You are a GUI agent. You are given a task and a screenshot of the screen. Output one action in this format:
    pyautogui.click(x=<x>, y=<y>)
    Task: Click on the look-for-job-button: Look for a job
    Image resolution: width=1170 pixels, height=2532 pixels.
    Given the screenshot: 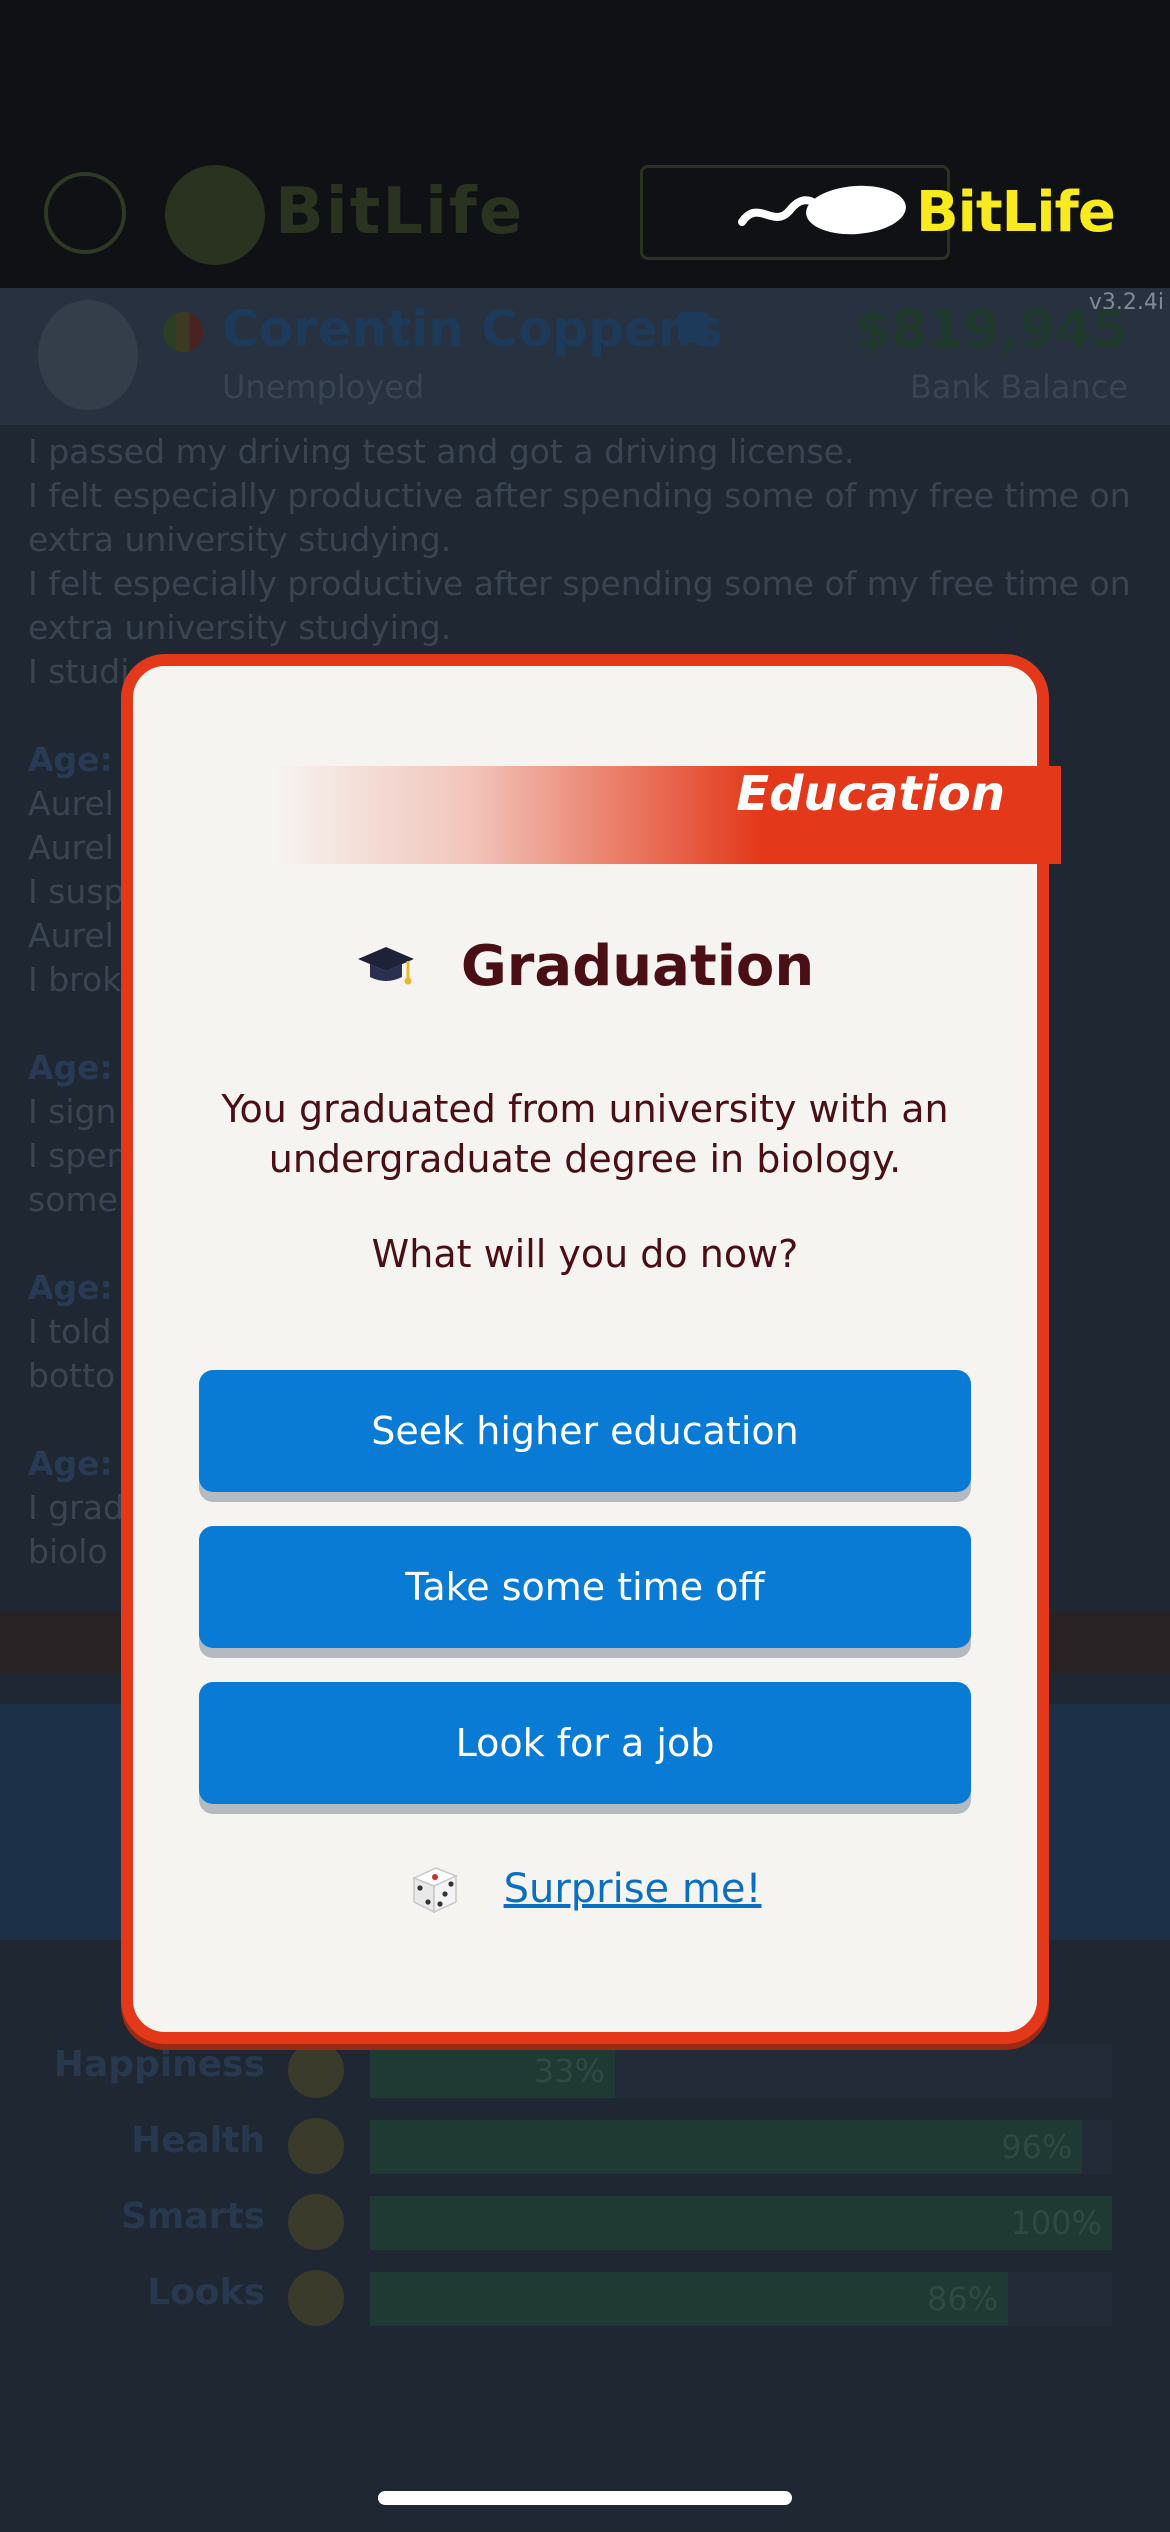 What is the action you would take?
    pyautogui.click(x=585, y=1743)
    